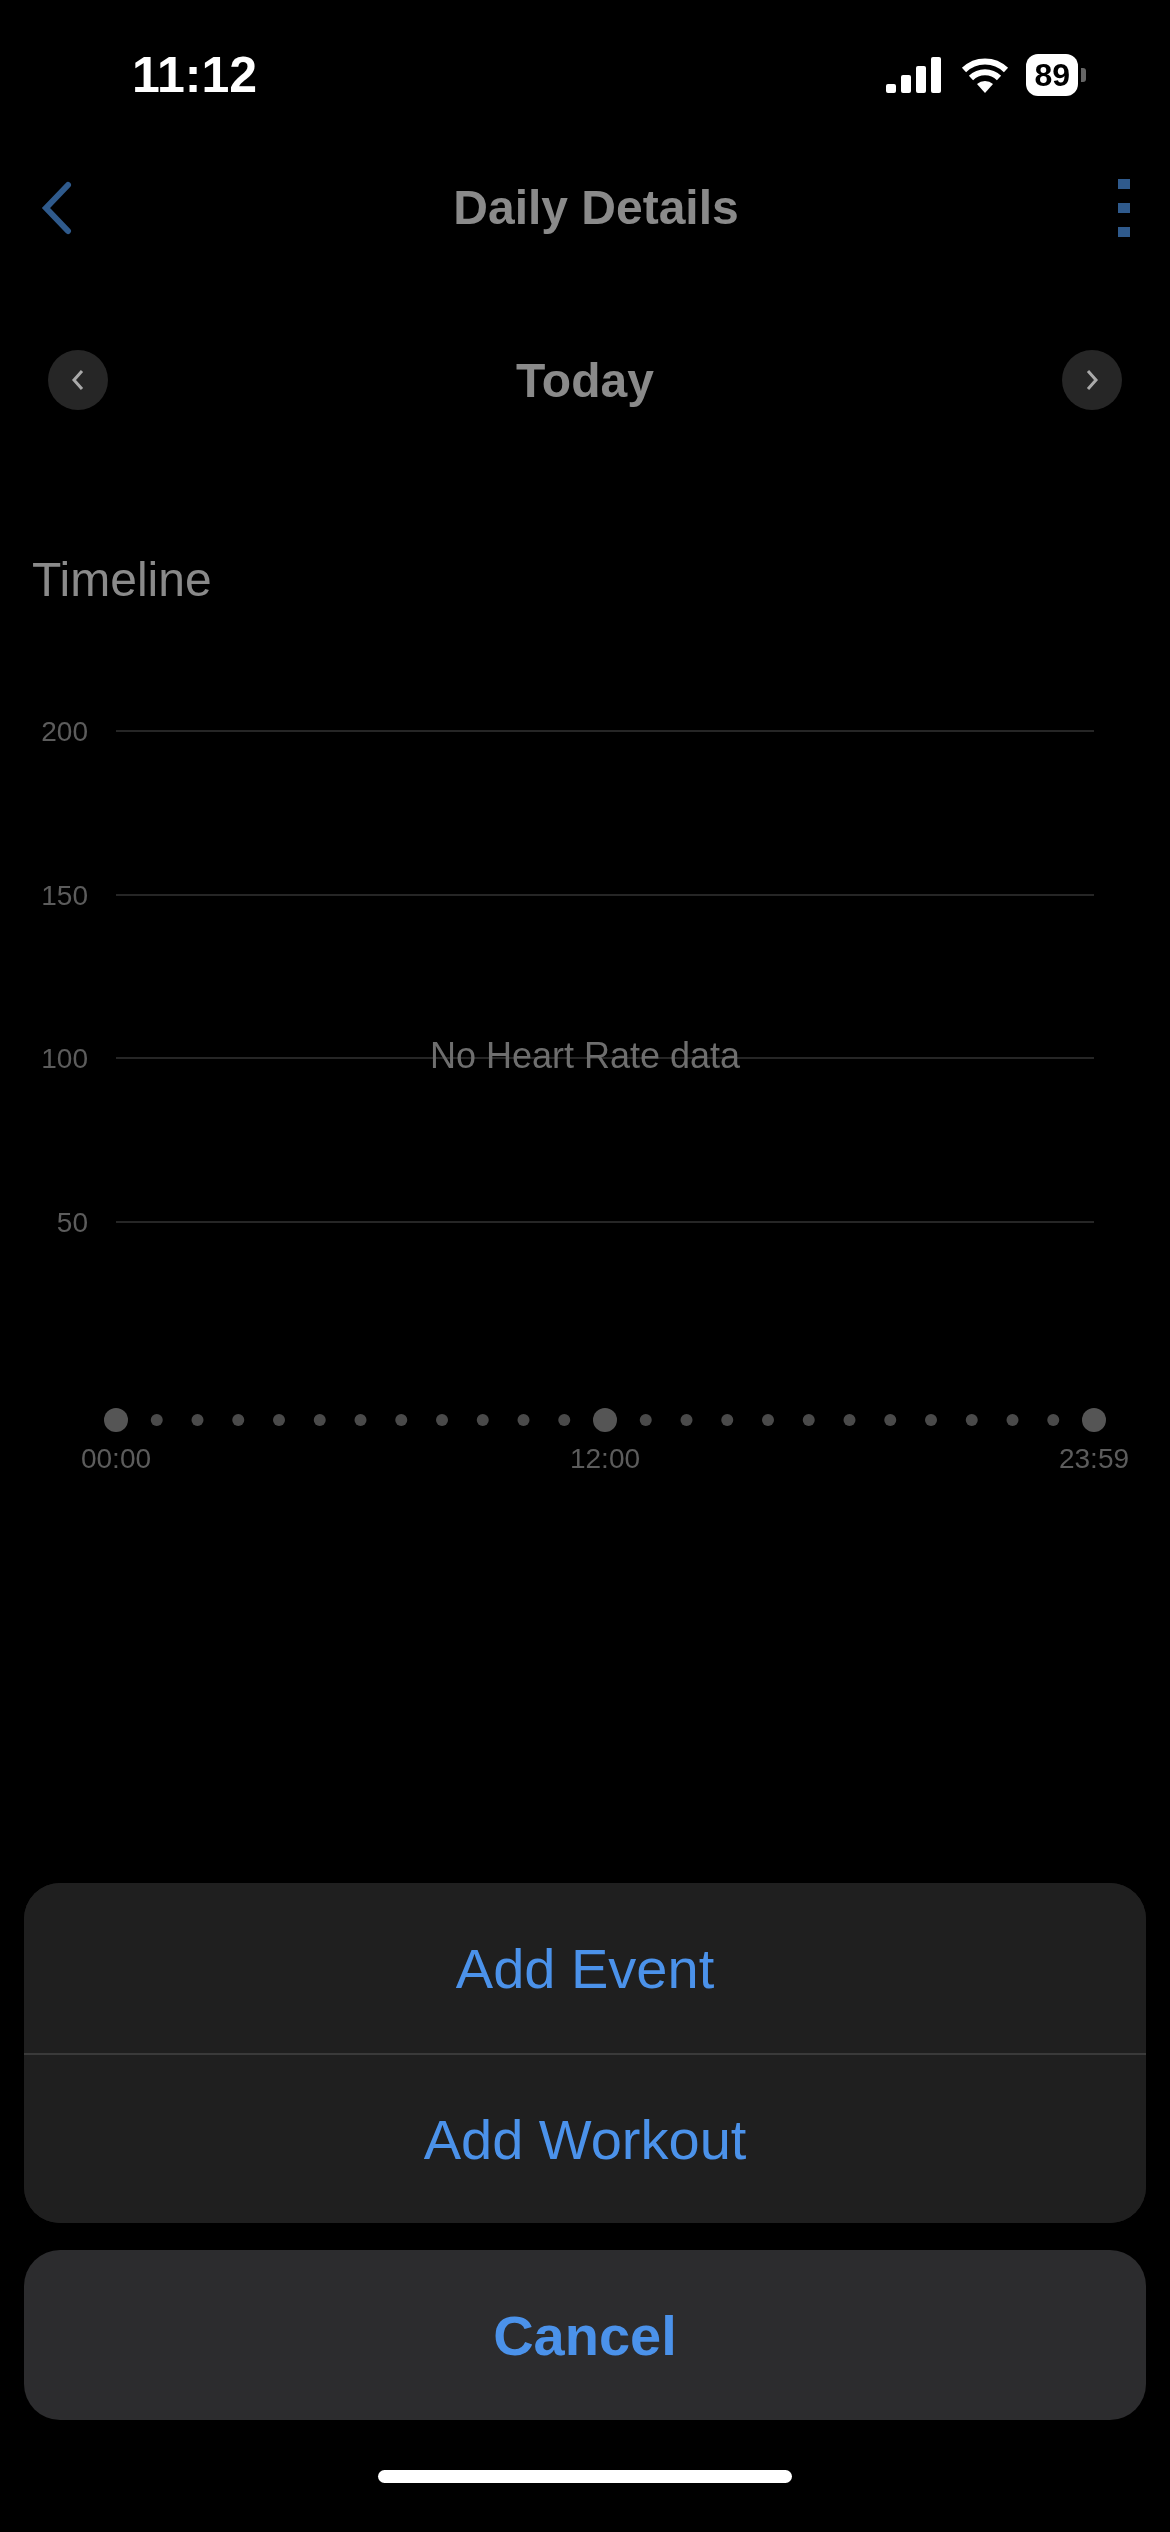  Describe the element at coordinates (585, 380) in the screenshot. I see `date-label: Today` at that location.